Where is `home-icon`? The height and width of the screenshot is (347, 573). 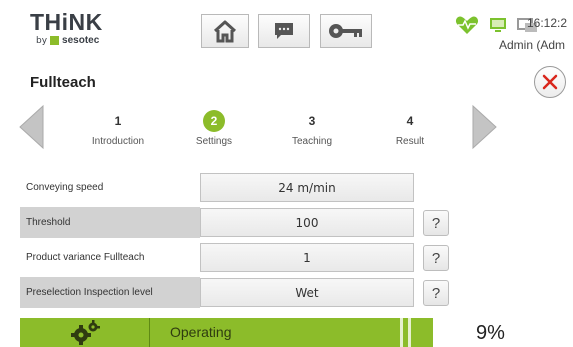 home-icon is located at coordinates (225, 31).